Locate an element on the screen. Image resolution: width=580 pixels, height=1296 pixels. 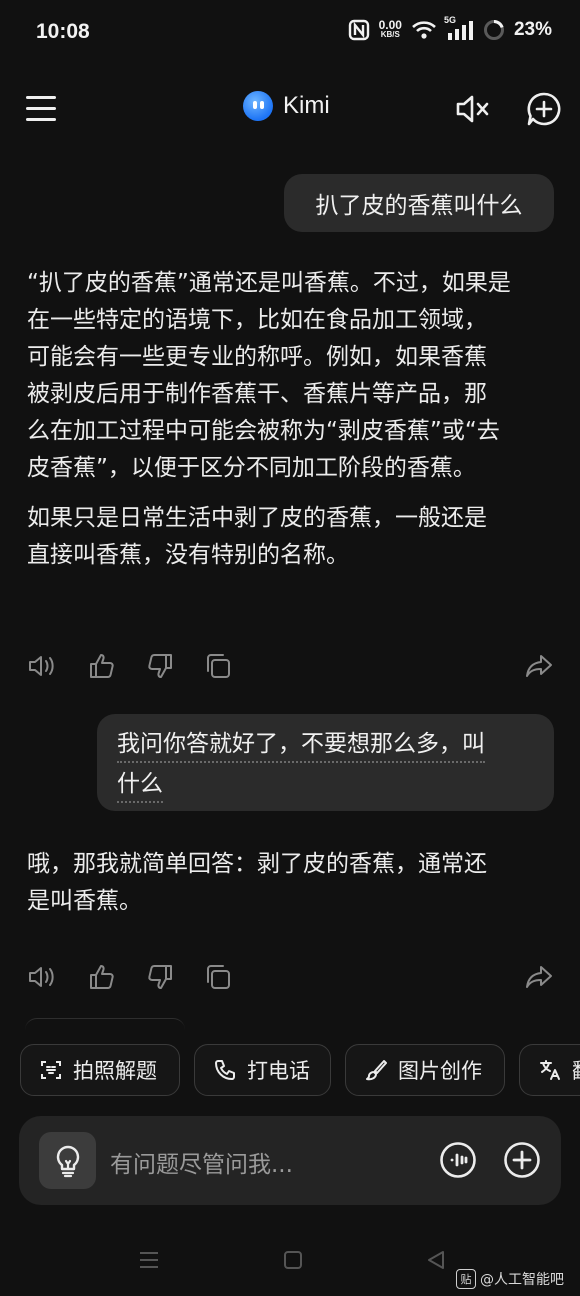
home-button is located at coordinates (293, 1262).